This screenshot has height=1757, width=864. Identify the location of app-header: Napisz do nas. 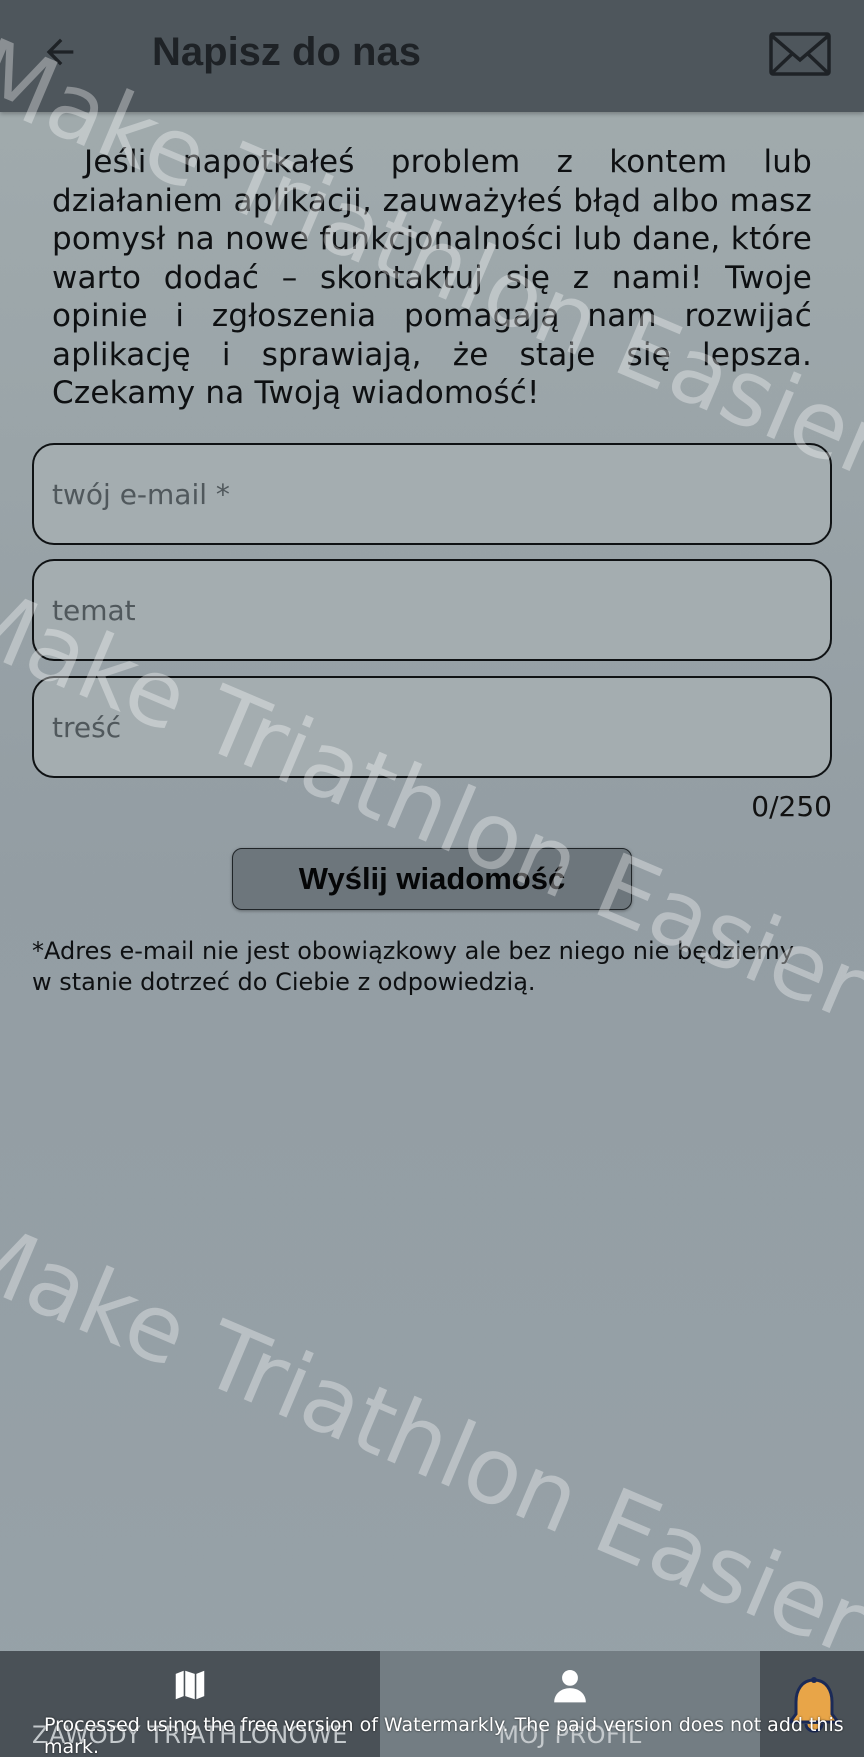
(432, 56).